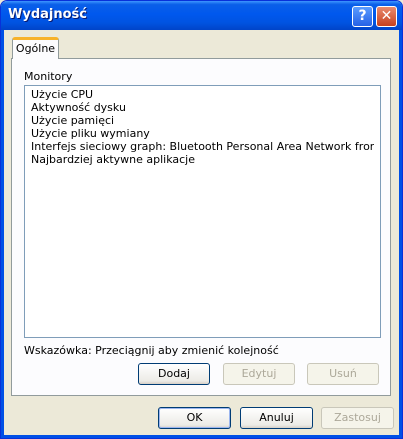 The width and height of the screenshot is (403, 439). What do you see at coordinates (357, 418) in the screenshot?
I see `apply-button: Zastosuj` at bounding box center [357, 418].